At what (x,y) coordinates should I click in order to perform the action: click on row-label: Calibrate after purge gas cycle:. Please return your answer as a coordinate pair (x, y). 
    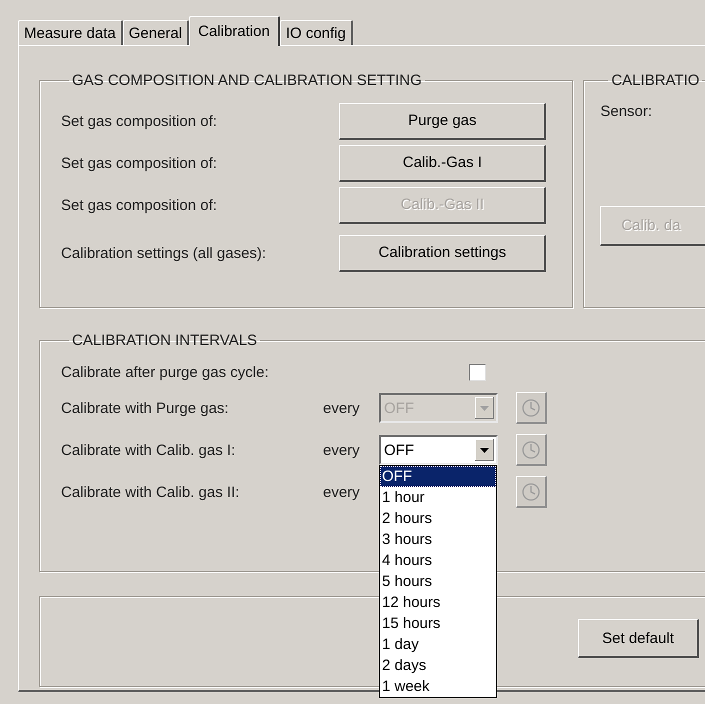
    Looking at the image, I should click on (165, 372).